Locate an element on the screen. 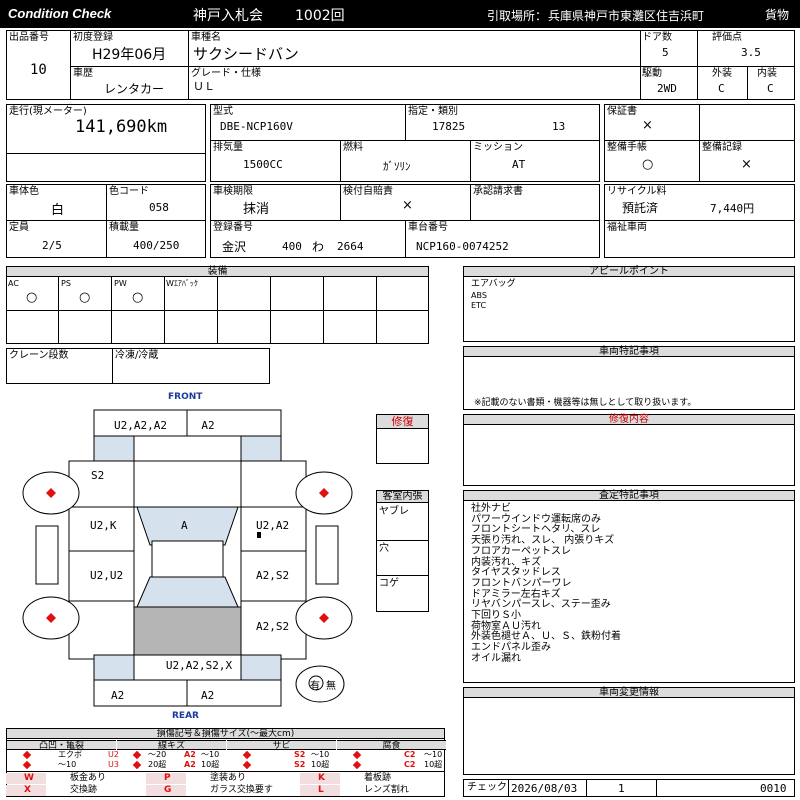 The width and height of the screenshot is (800, 800). capacity-label: 定員 is located at coordinates (19, 227).